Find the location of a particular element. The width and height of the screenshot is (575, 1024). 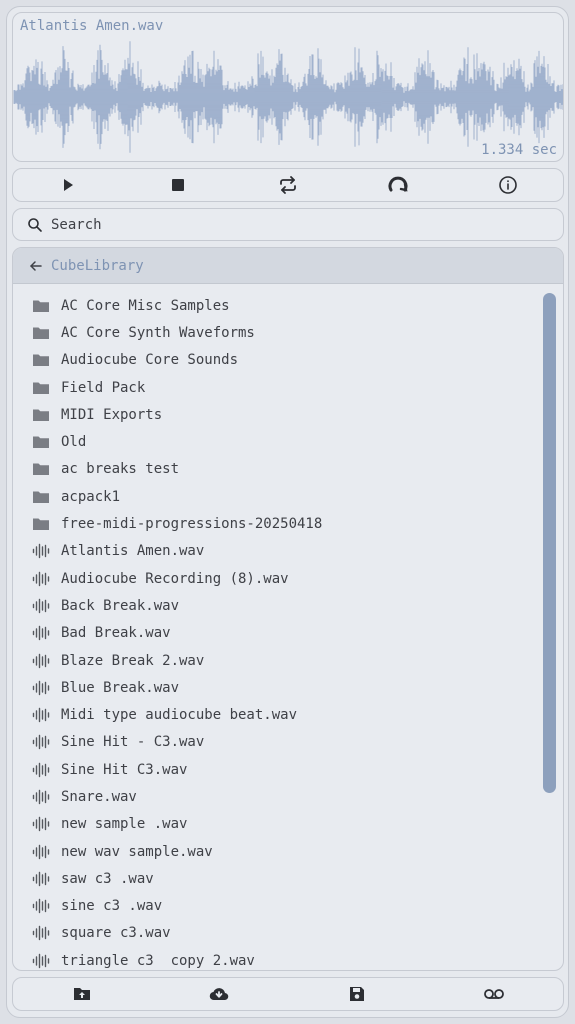

upload-button is located at coordinates (82, 994).